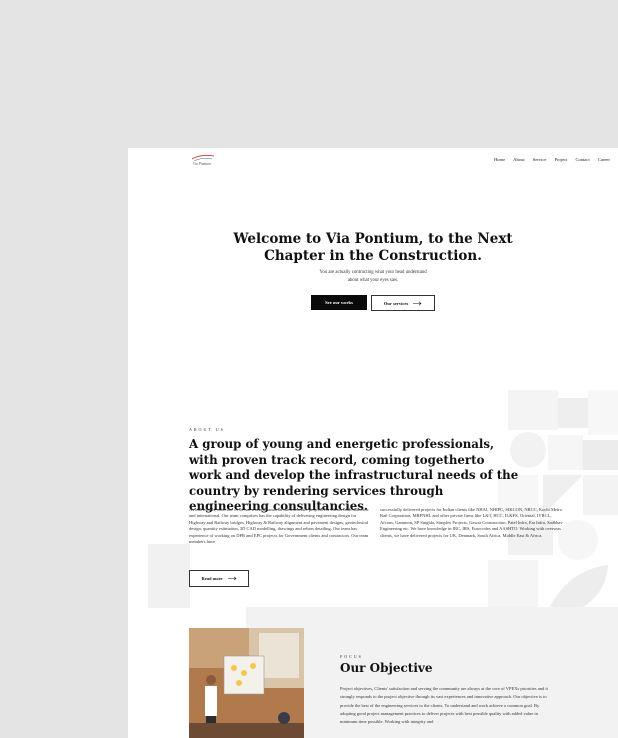 Image resolution: width=618 pixels, height=738 pixels. I want to click on objective-title: Our Objective, so click(386, 668).